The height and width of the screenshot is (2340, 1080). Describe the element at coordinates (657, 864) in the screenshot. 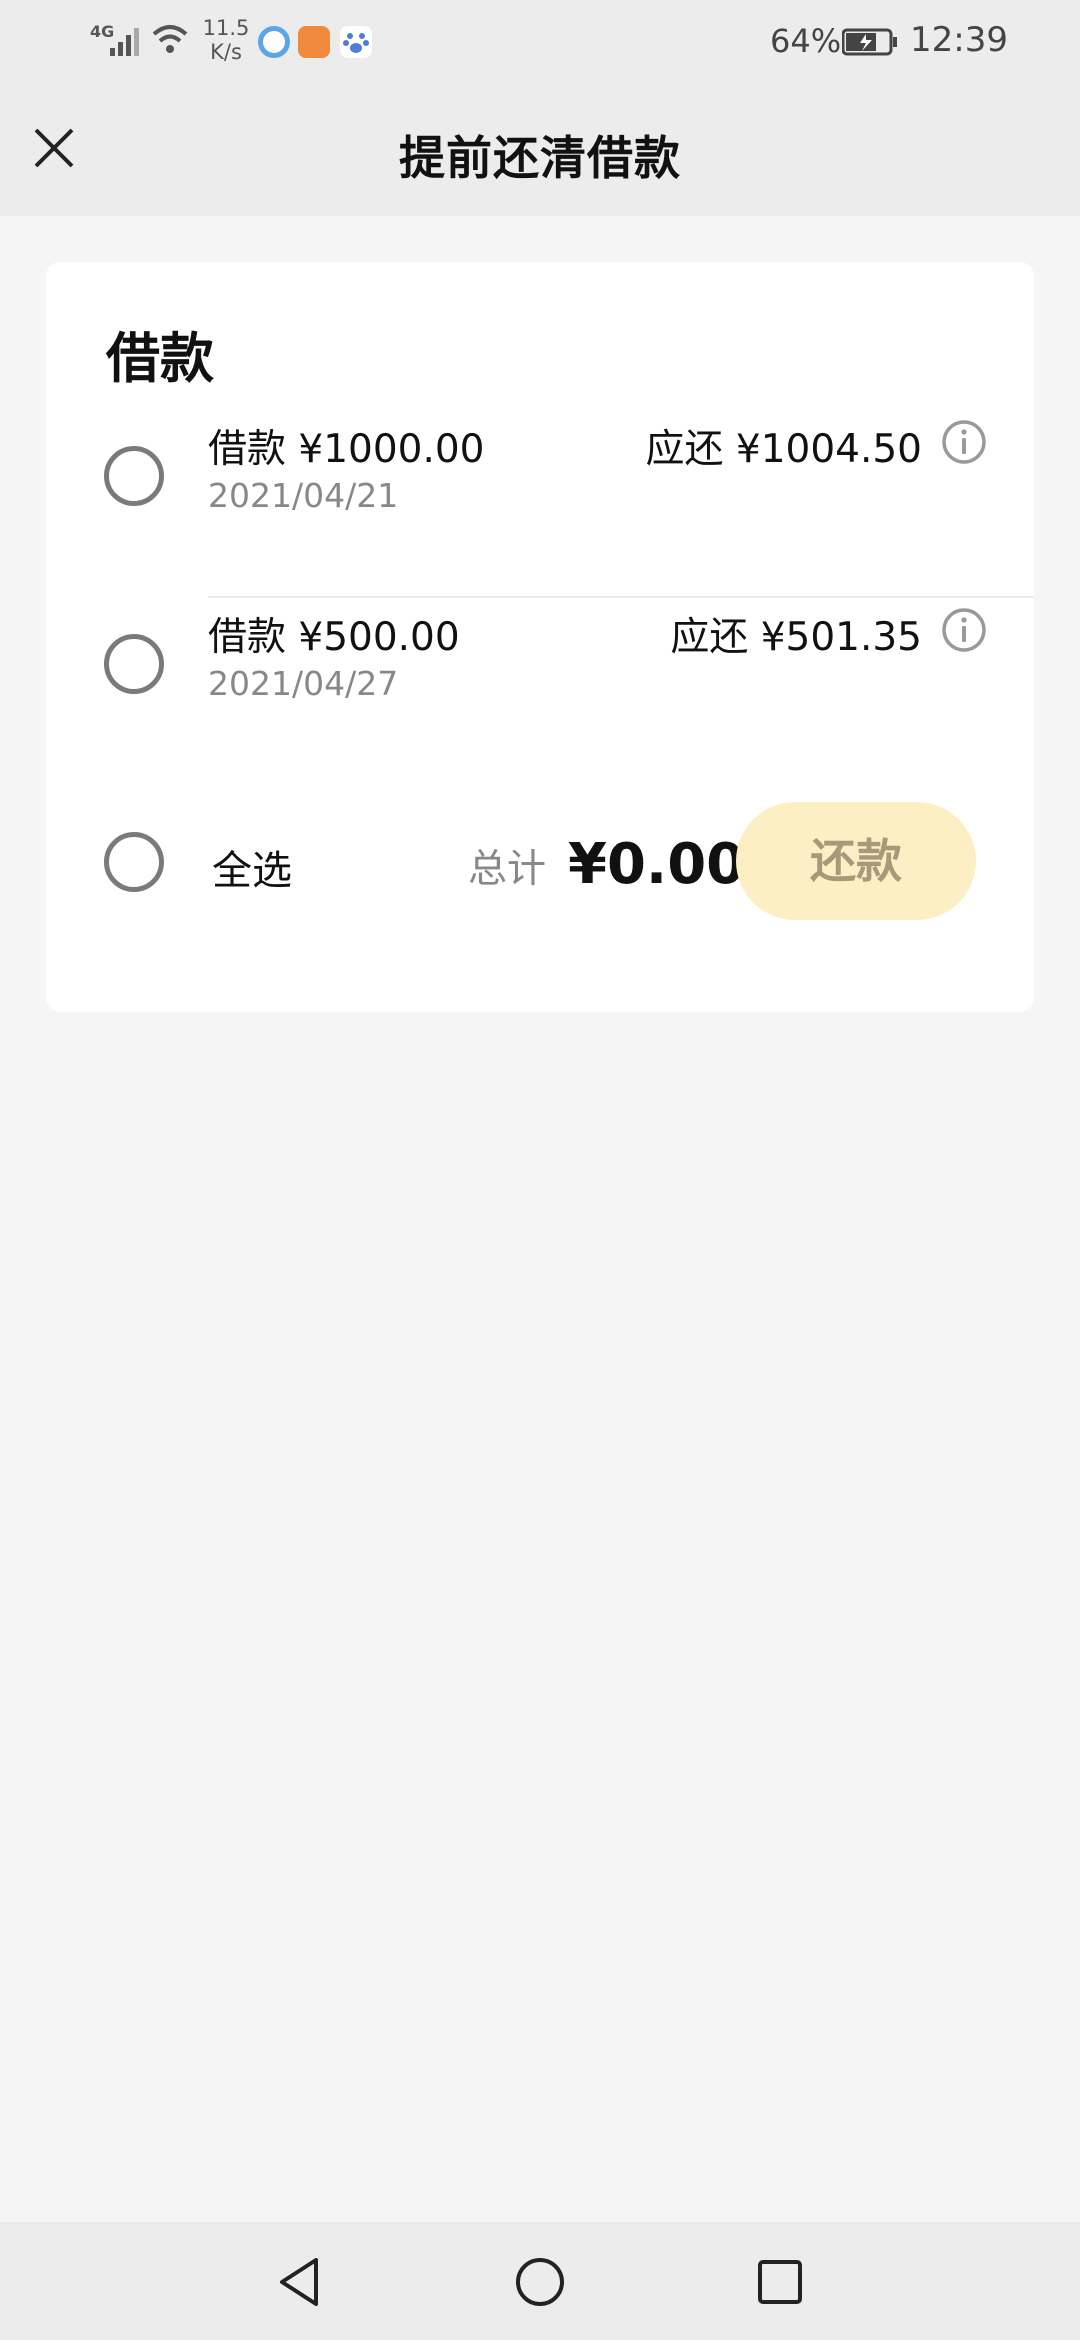

I see `total-value: ¥0.00` at that location.